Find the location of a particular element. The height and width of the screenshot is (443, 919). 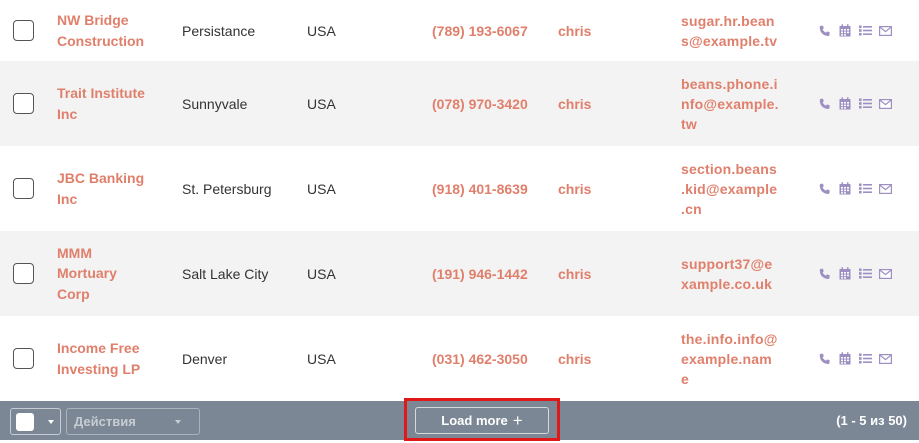

email-link: section.beans .kid@example .cn is located at coordinates (735, 188).